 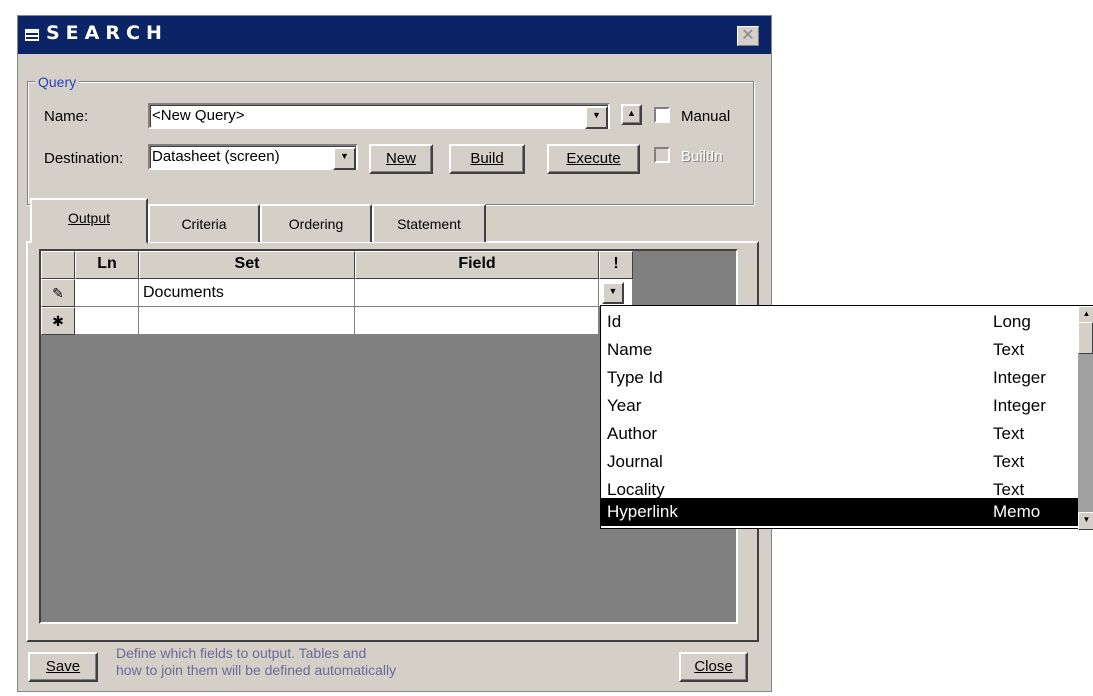 I want to click on name-combobox-value: <New Query>, so click(x=198, y=115).